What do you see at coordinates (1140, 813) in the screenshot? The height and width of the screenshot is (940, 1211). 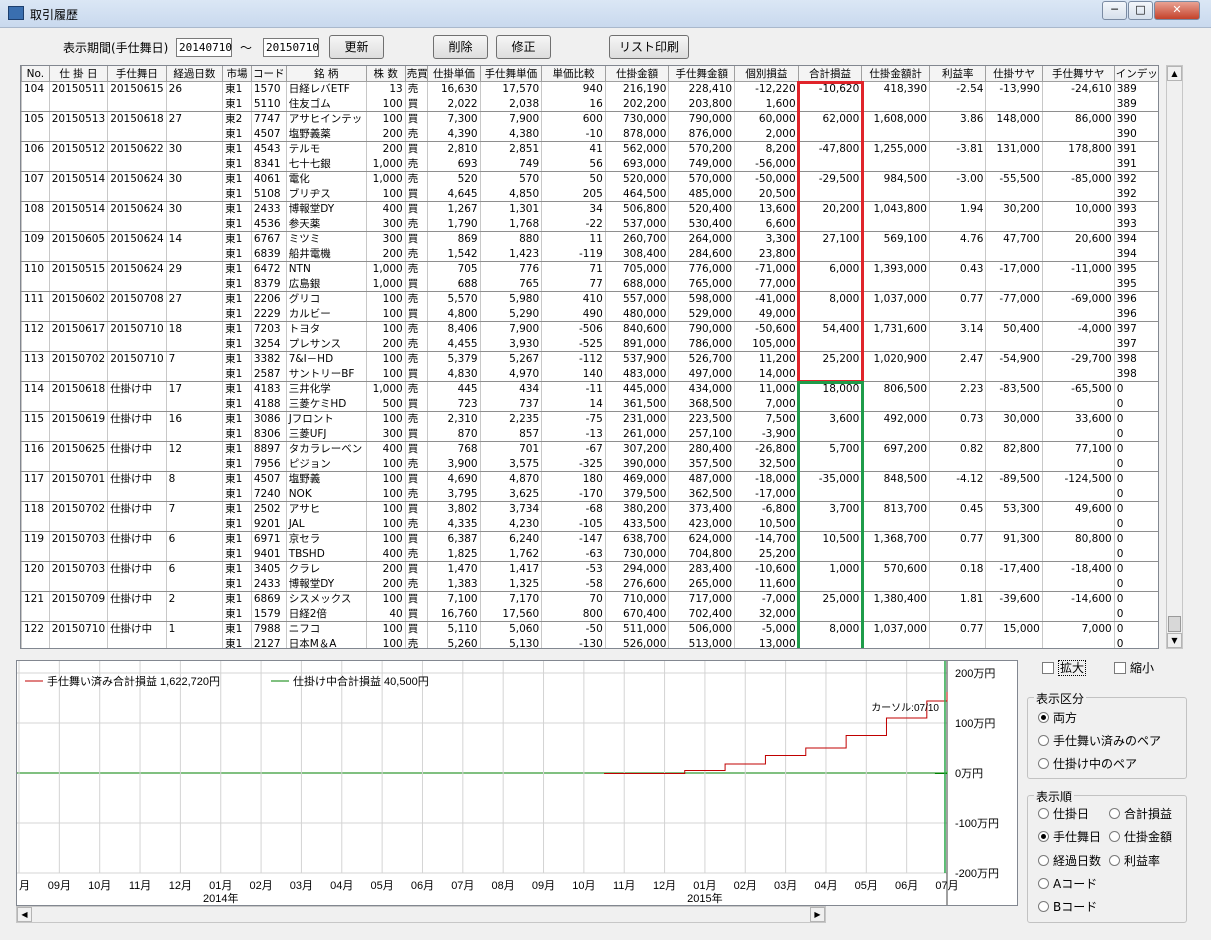 I see `sort-total-pnl-radio: 合計損益` at bounding box center [1140, 813].